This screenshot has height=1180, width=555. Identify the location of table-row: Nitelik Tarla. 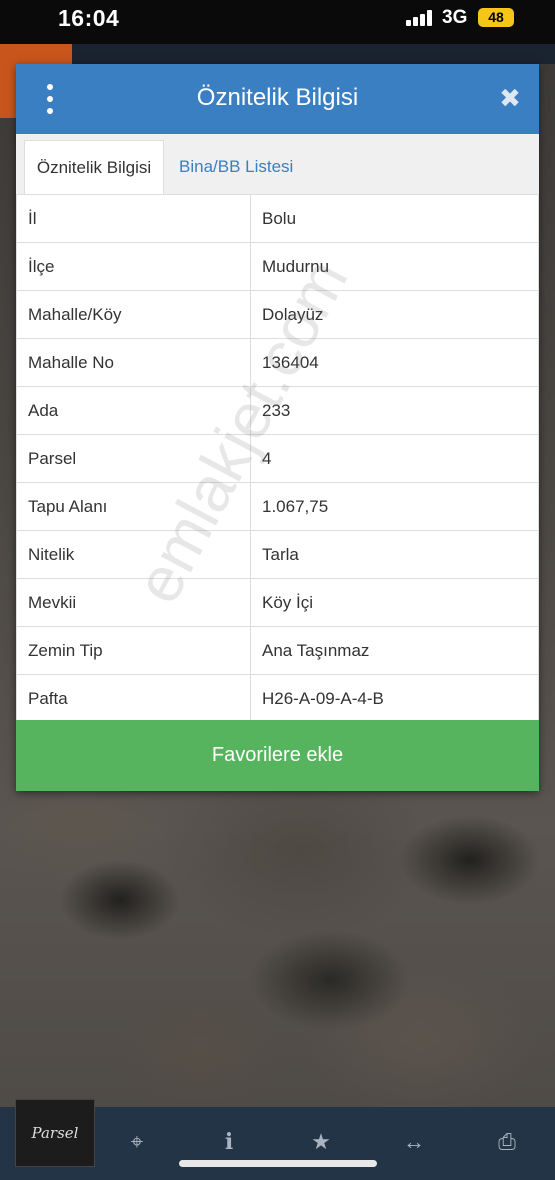
(277, 554).